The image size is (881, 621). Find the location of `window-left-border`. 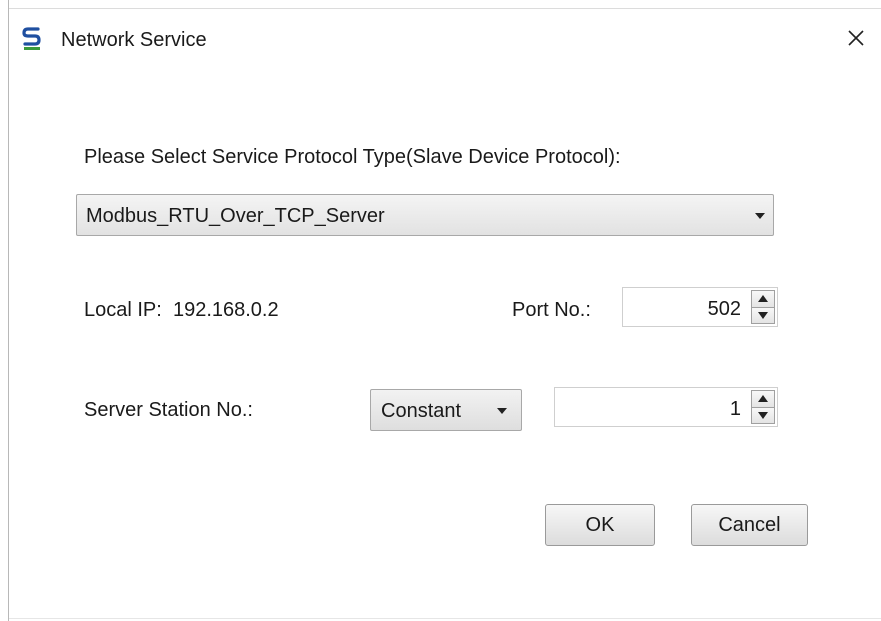

window-left-border is located at coordinates (8, 310).